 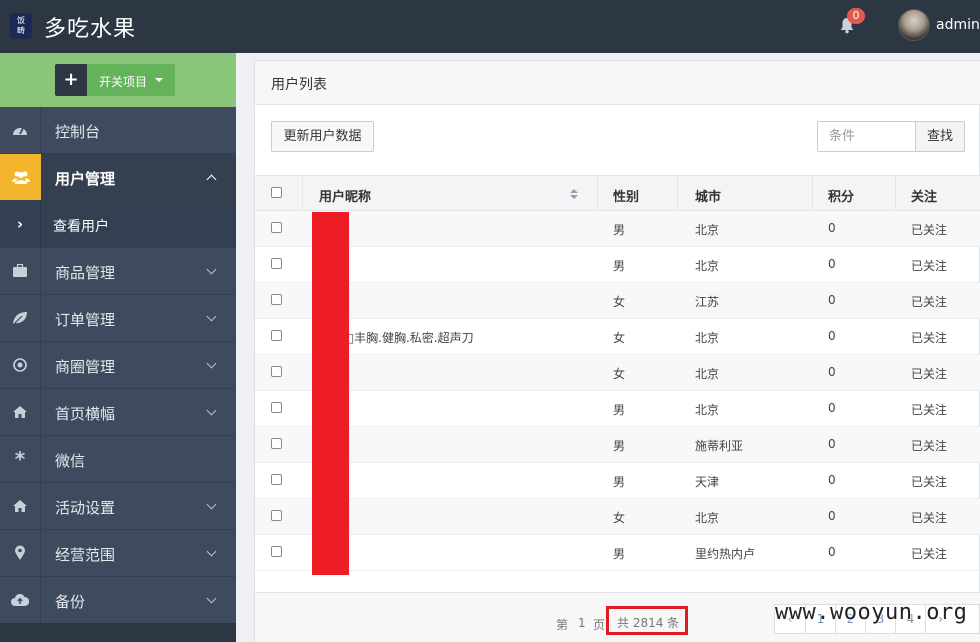 What do you see at coordinates (118, 318) in the screenshot?
I see `sidebar-item-orders: 订单管理` at bounding box center [118, 318].